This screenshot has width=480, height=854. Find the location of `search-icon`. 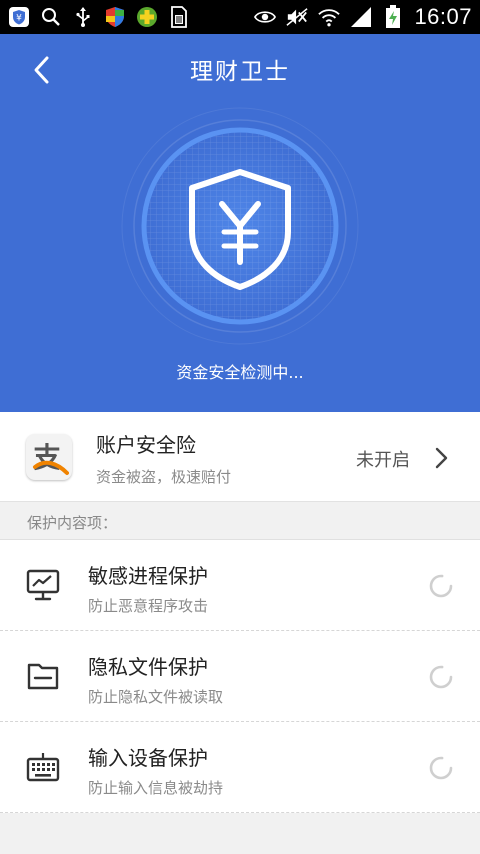

search-icon is located at coordinates (51, 17).